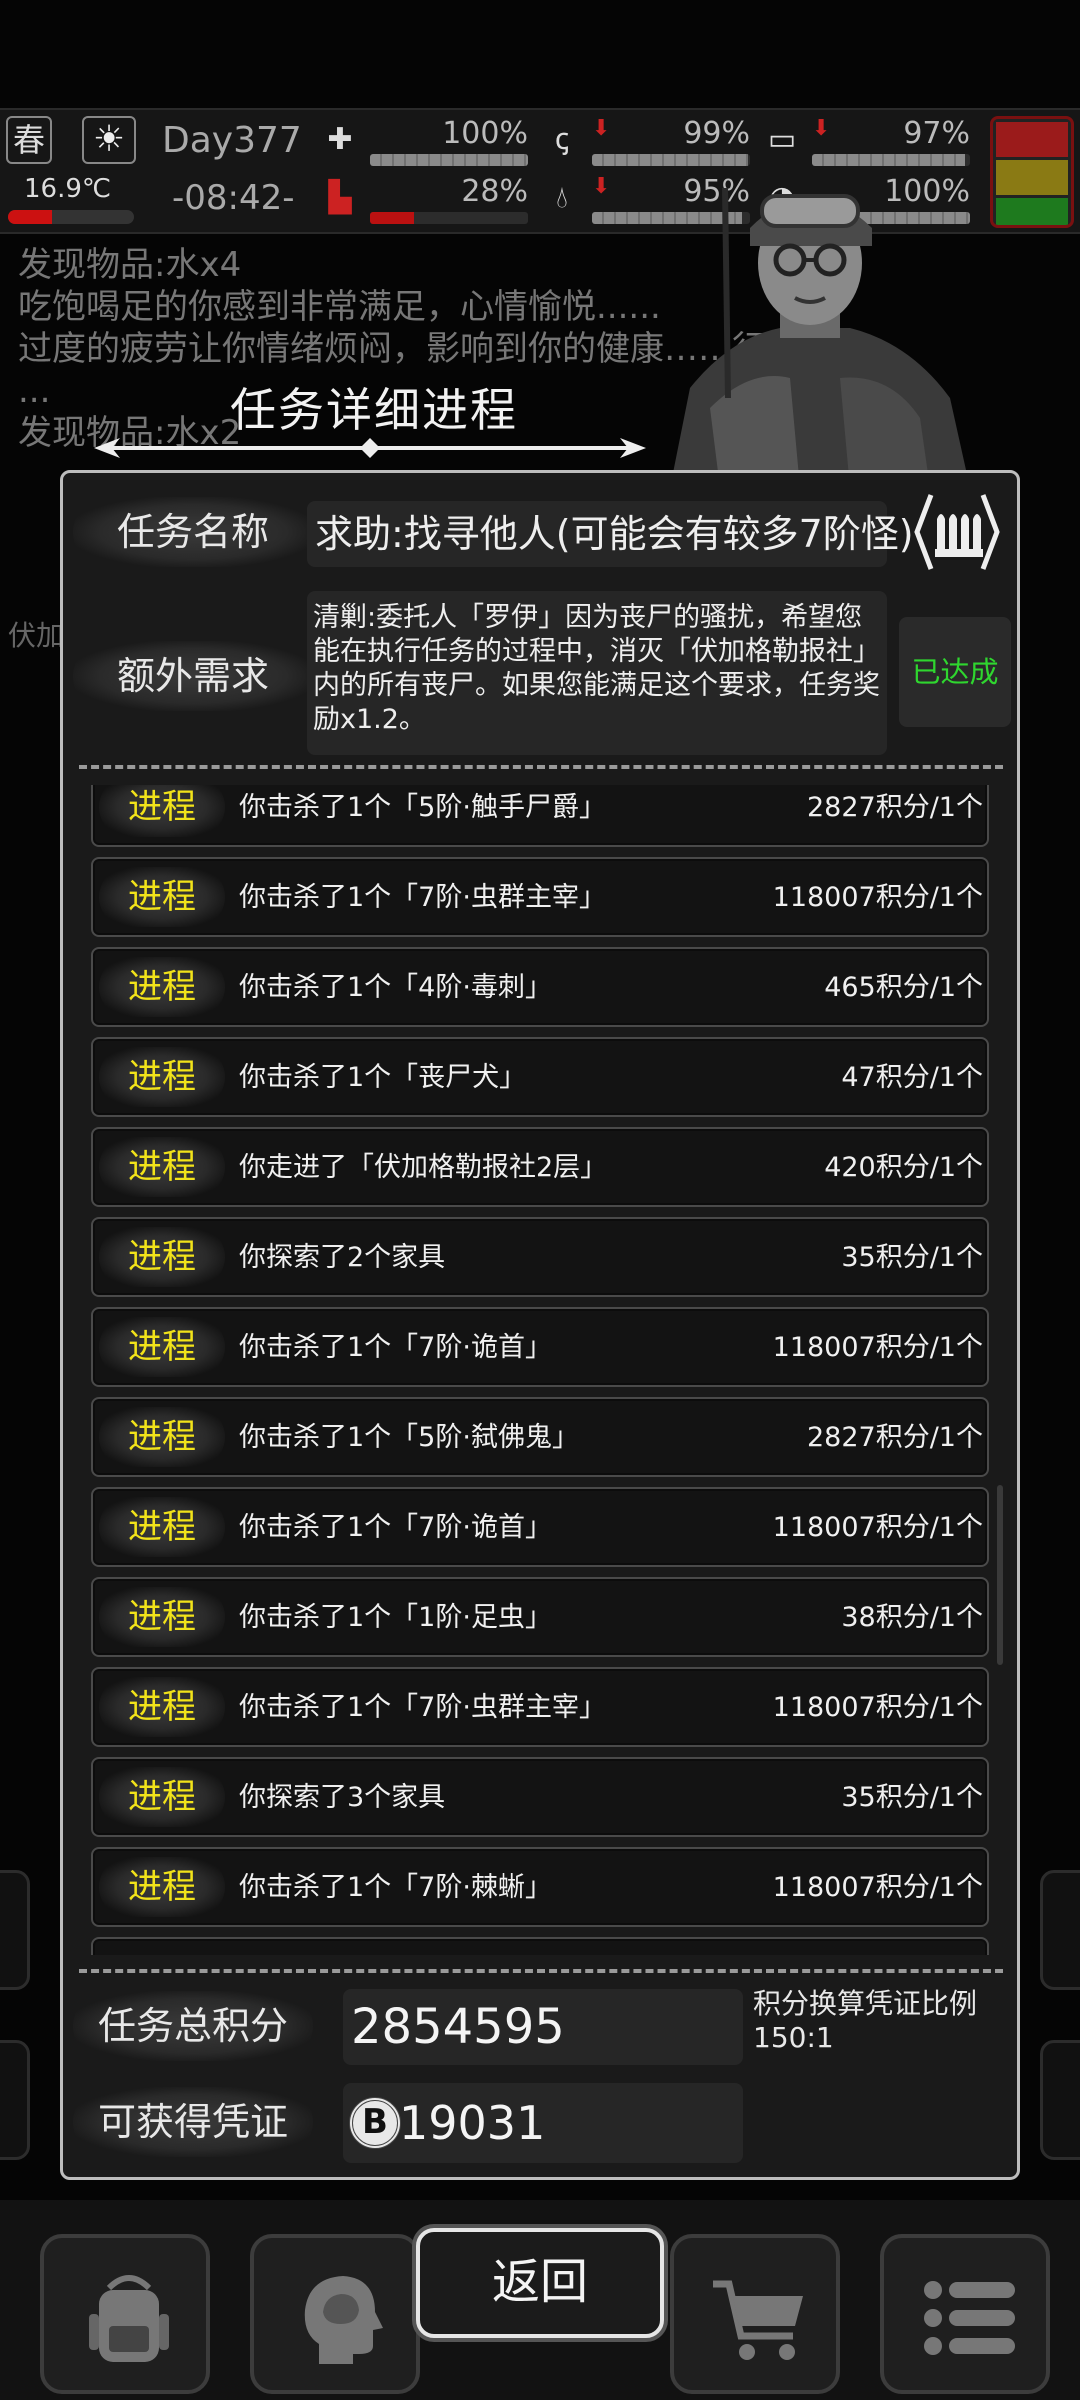 This screenshot has width=1080, height=2400. I want to click on location-label: 伏加, so click(36, 635).